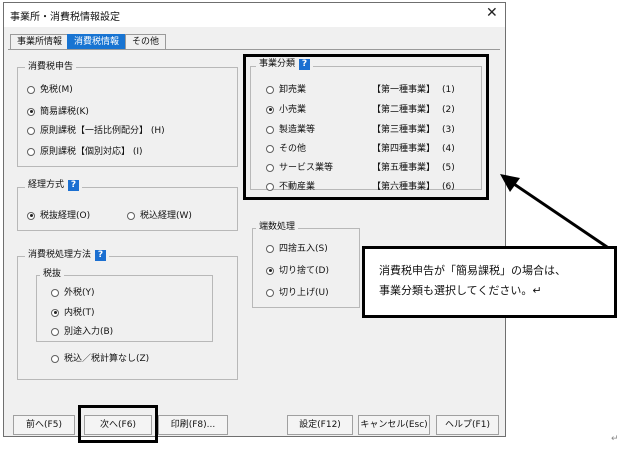 This screenshot has height=451, width=621. I want to click on prev-button: 前へ(F5), so click(44, 425).